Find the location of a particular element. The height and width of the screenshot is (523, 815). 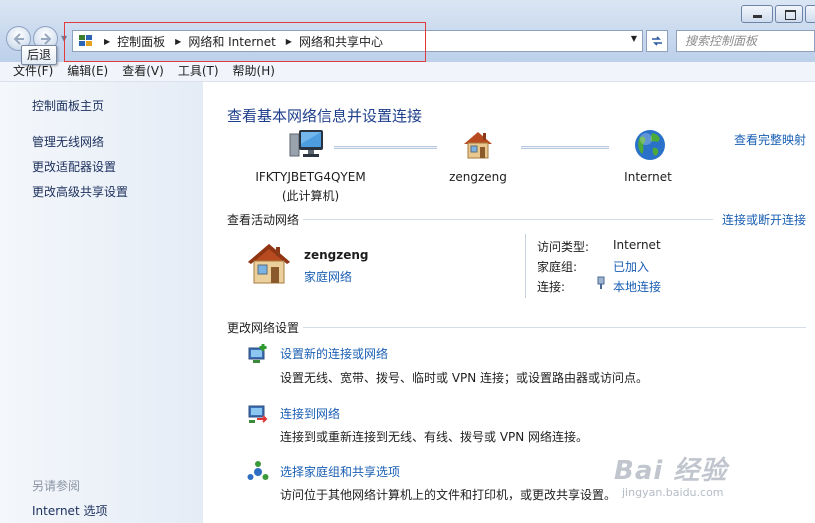

address-bar: ▶ 控制面板 ▶ 网络和 Internet ▶ 网络和共享中心 ▼ is located at coordinates (357, 41).